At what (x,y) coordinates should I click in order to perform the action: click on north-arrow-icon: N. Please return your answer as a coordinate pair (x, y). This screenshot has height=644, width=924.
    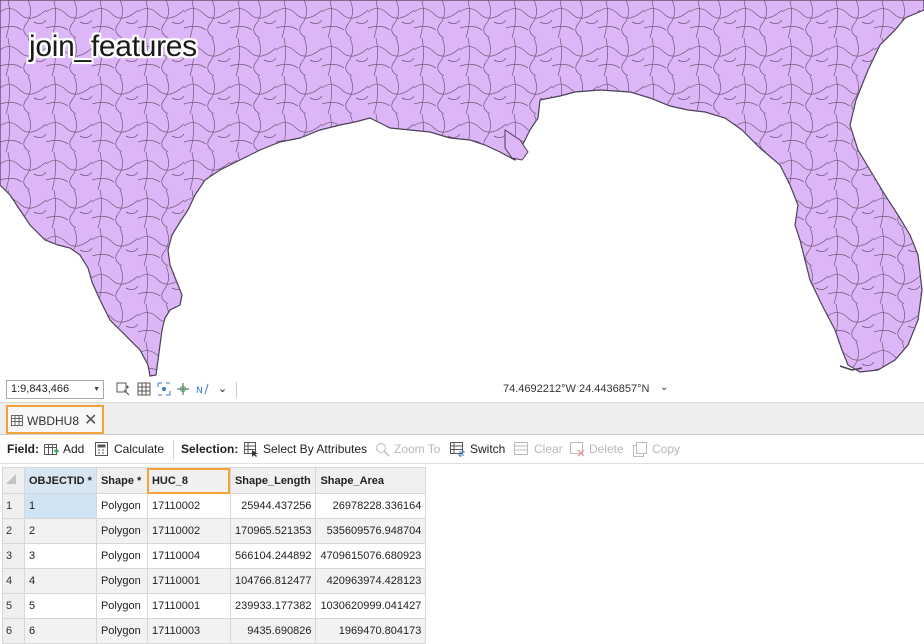
    Looking at the image, I should click on (203, 389).